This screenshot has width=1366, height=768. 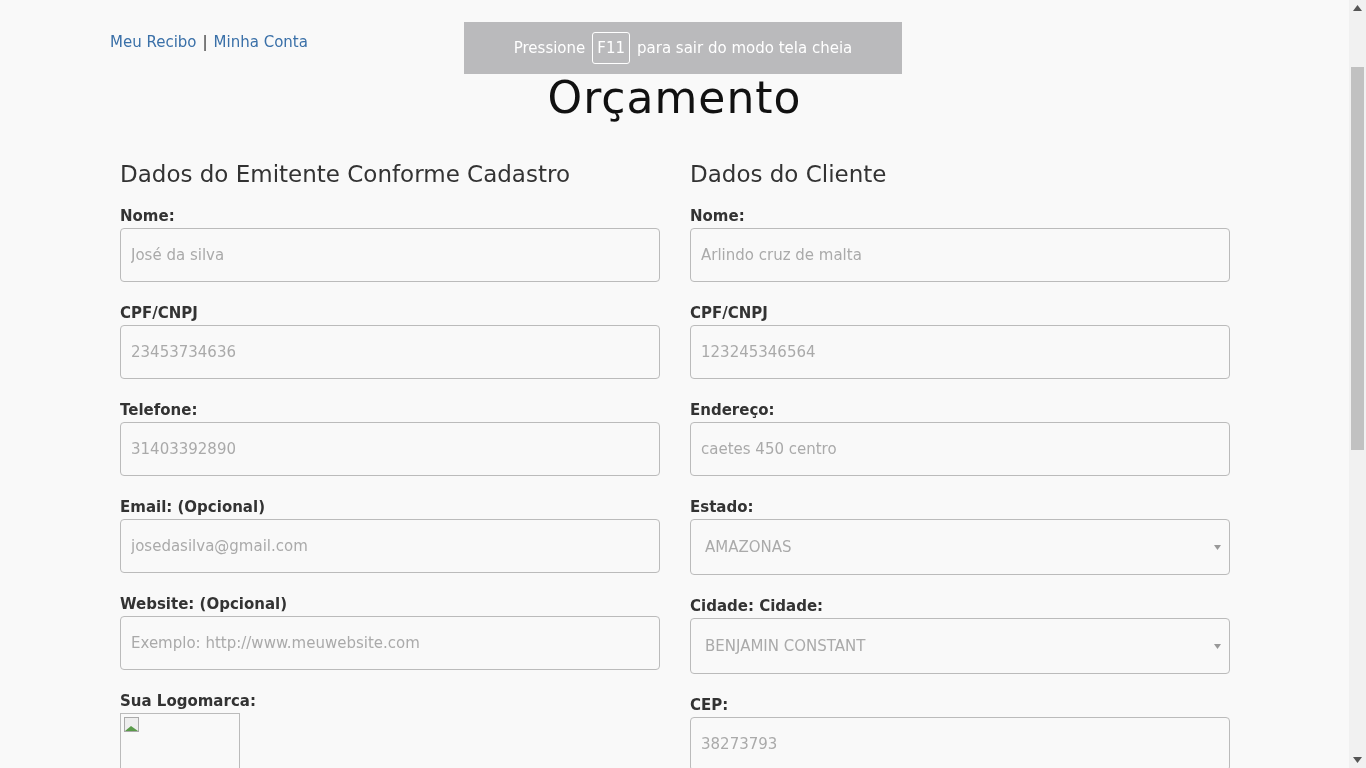 What do you see at coordinates (390, 352) in the screenshot?
I see `input-field: 23453734636` at bounding box center [390, 352].